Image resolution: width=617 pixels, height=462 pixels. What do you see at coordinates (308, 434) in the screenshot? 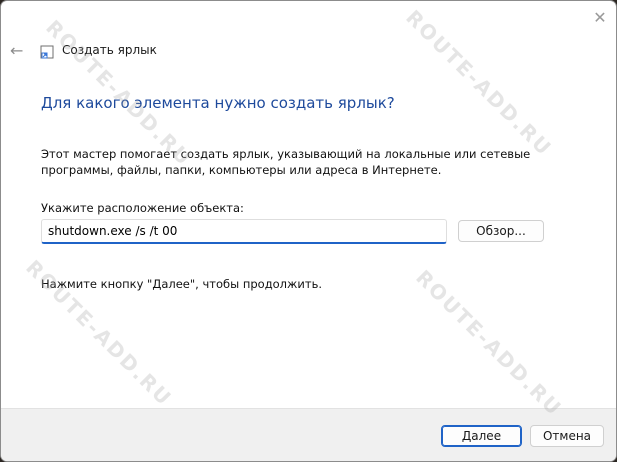
I see `wizard-footer: Далее Отмена` at bounding box center [308, 434].